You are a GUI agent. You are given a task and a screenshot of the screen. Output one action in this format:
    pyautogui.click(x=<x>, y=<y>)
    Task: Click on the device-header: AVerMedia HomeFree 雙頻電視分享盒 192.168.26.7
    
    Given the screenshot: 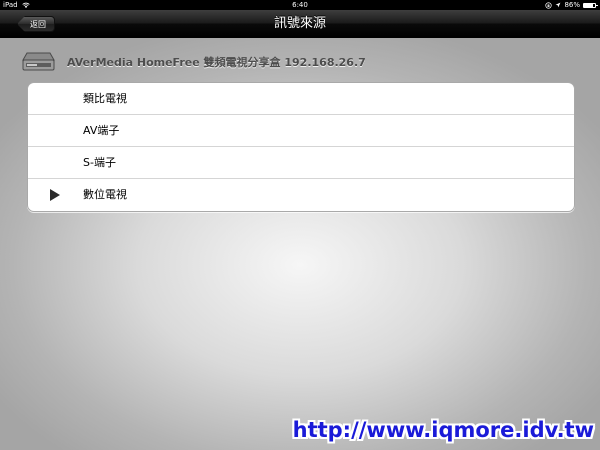 What is the action you would take?
    pyautogui.click(x=194, y=62)
    